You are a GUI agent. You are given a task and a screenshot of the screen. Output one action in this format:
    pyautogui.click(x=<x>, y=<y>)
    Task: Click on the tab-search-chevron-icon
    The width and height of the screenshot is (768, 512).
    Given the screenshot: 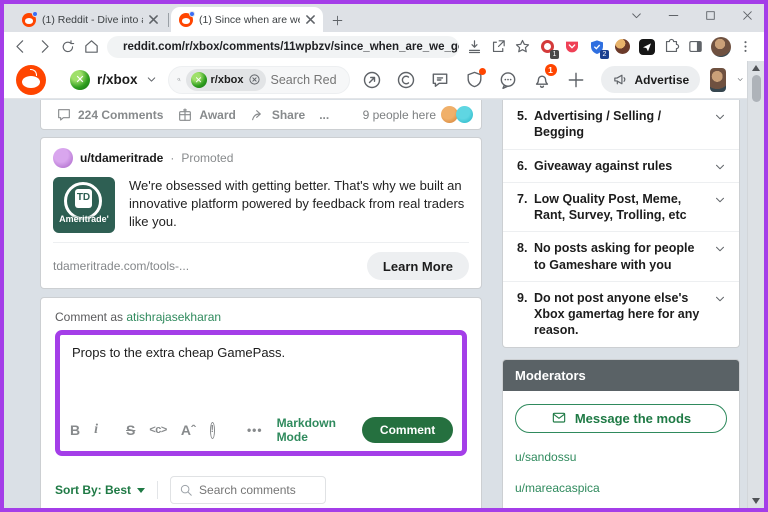 What is the action you would take?
    pyautogui.click(x=636, y=15)
    